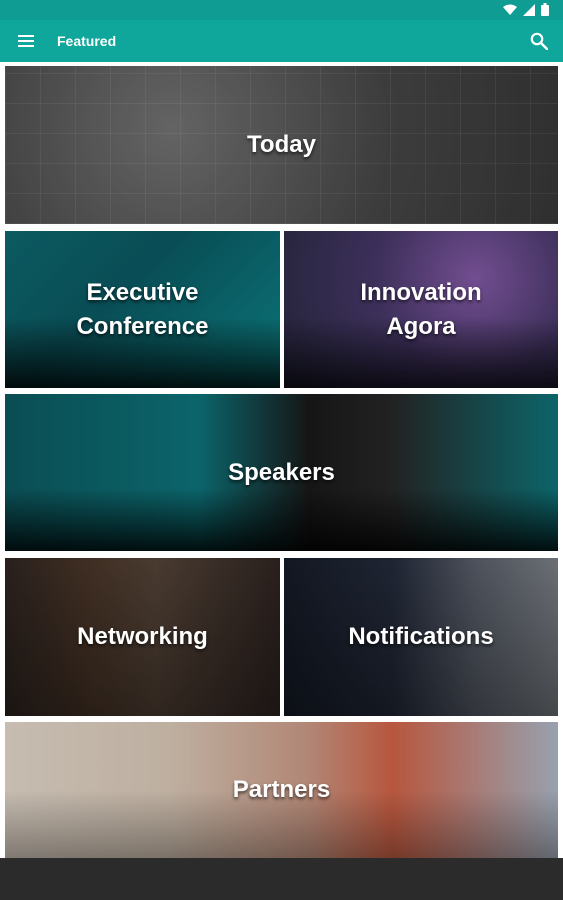  What do you see at coordinates (281, 41) in the screenshot?
I see `app-toolbar: Featured` at bounding box center [281, 41].